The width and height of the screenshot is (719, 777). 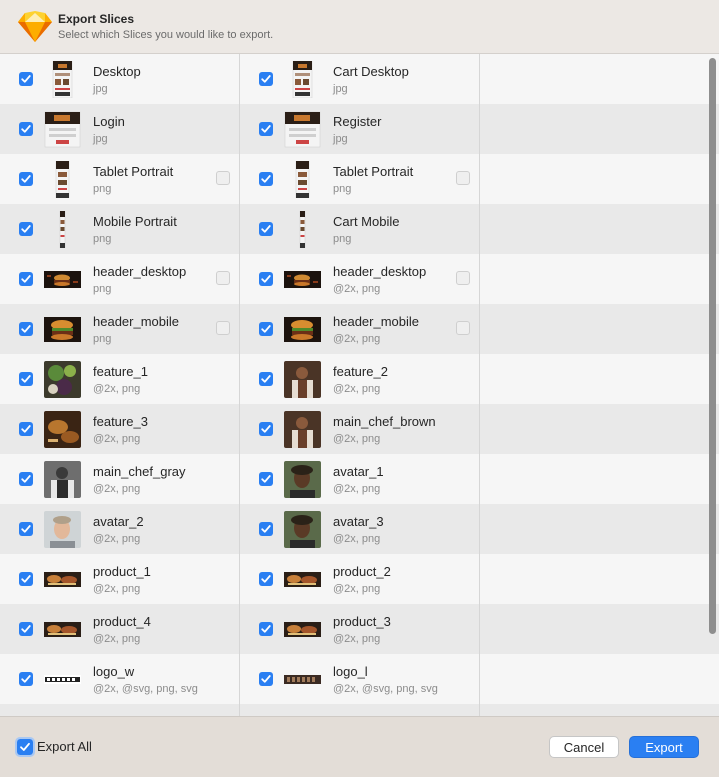 I want to click on slice-item: feature_3 @2x, png, so click(x=120, y=429).